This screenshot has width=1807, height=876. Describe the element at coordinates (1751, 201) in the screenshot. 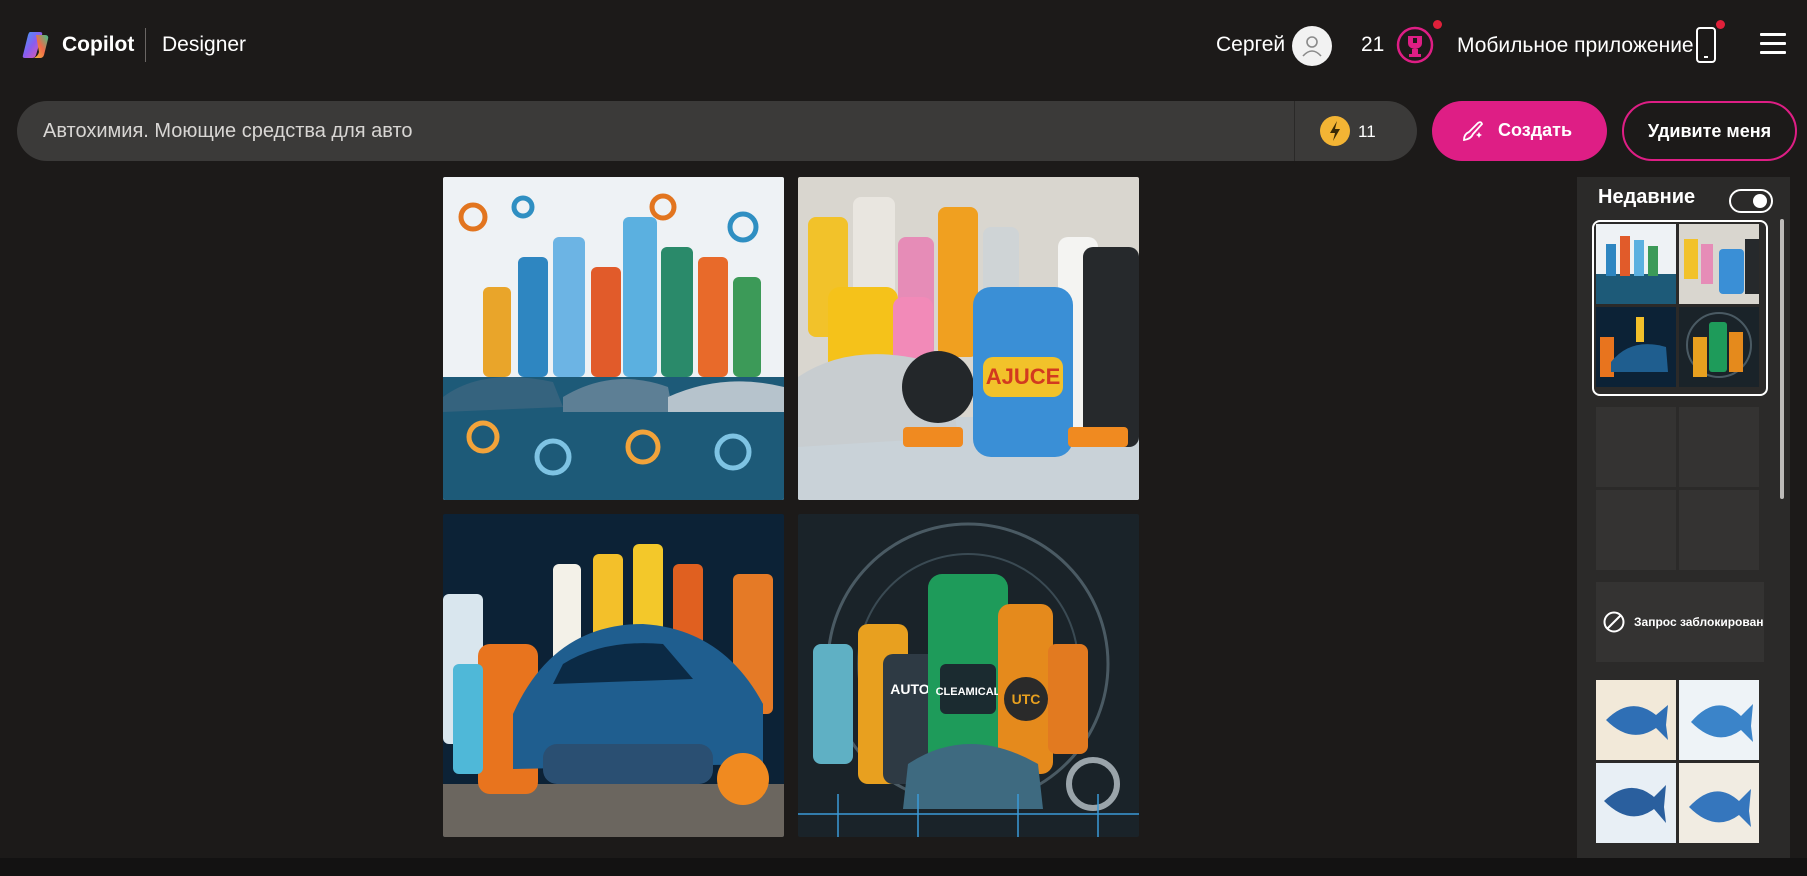

I see `recent-toggle` at that location.